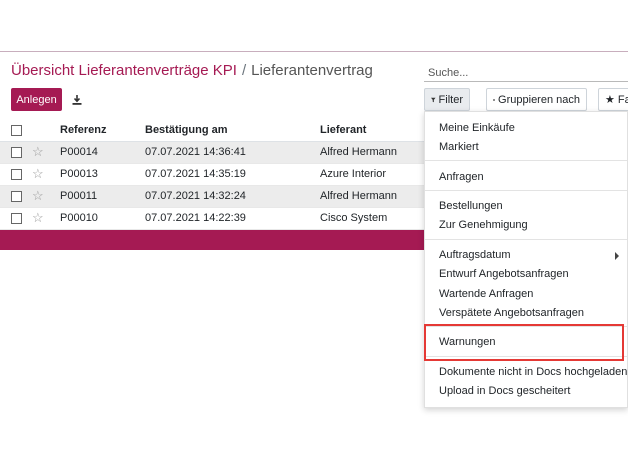 This screenshot has height=460, width=628. I want to click on favorites-button: ★ Fa, so click(613, 99).